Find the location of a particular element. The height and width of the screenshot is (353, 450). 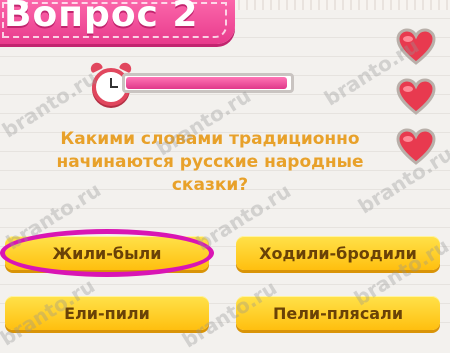

answer-button-4: Пели-плясали is located at coordinates (338, 313).